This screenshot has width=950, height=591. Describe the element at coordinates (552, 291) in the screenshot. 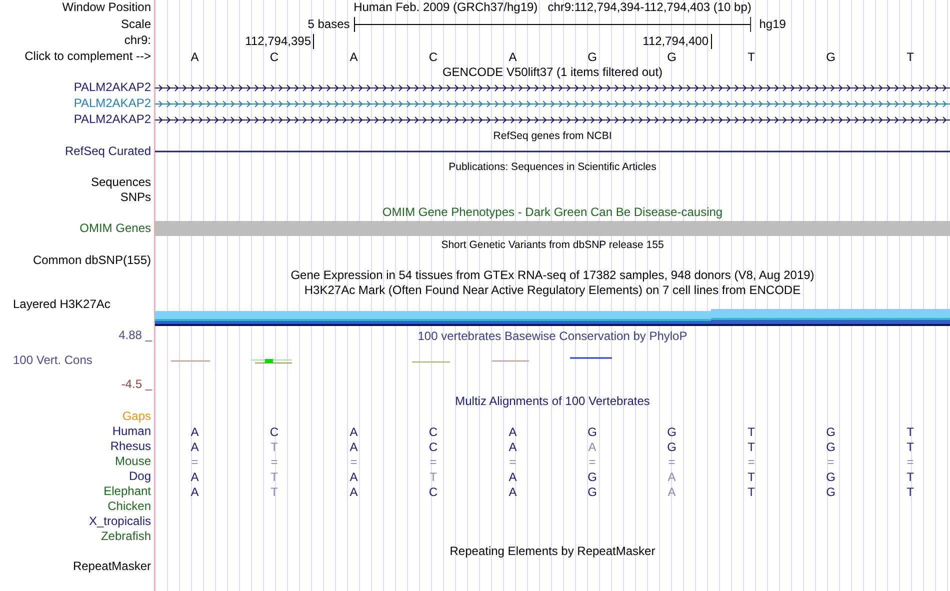

I see `track-title: H3K27Ac Mark (Often Found Near Active Regulatory Elements) on 7 cell lines from ENCODE` at that location.